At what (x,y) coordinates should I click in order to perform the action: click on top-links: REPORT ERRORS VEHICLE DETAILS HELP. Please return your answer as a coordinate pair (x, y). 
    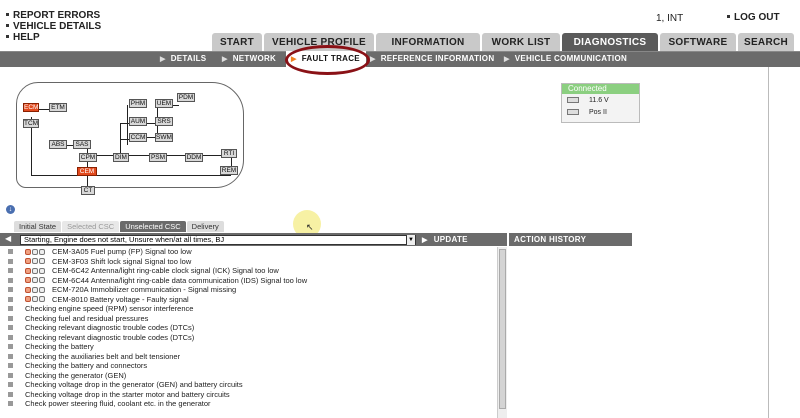
    Looking at the image, I should click on (53, 26).